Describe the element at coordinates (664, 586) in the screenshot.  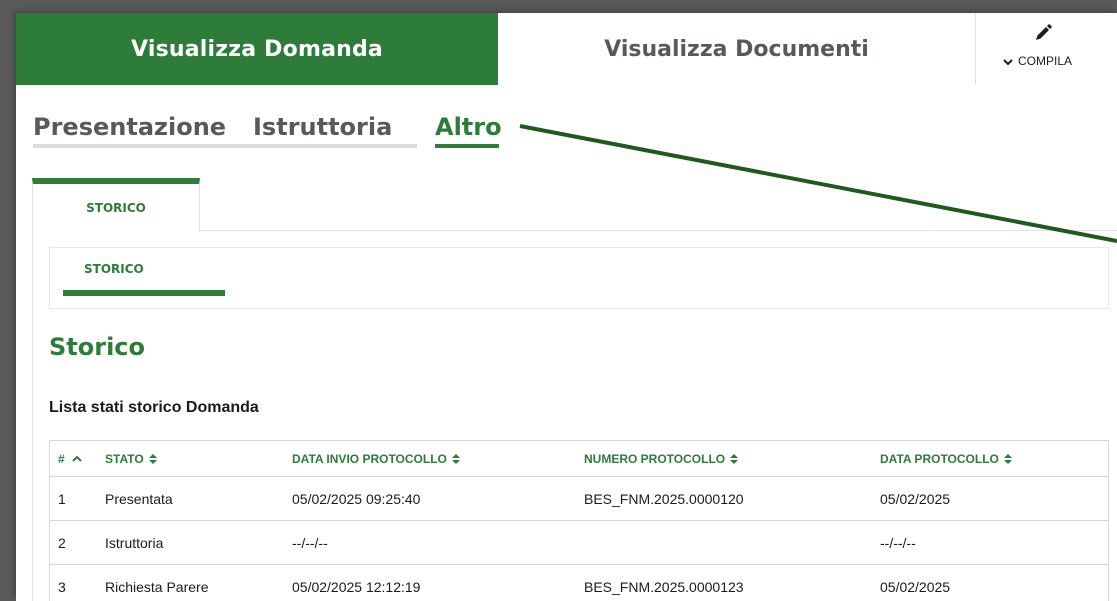
I see `cell-numero: BES_FNM.2025.0000123` at that location.